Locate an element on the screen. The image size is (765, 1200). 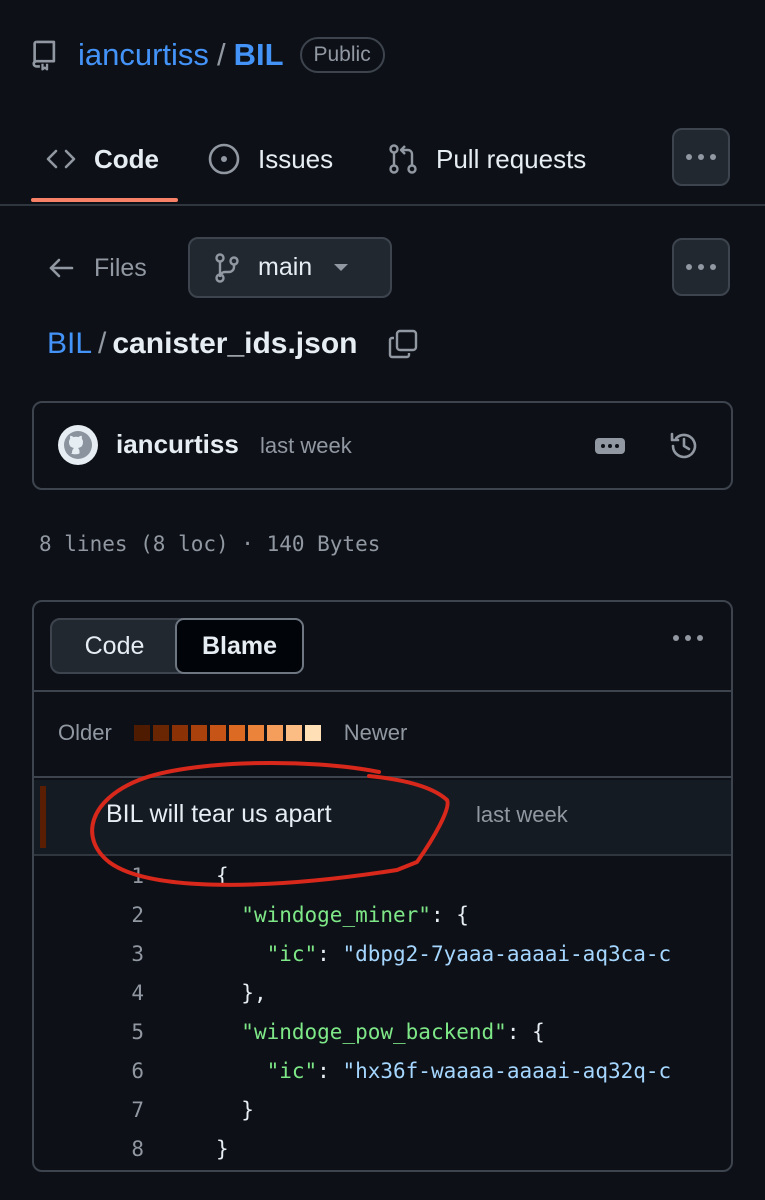
line-number: 5 is located at coordinates (124, 1032).